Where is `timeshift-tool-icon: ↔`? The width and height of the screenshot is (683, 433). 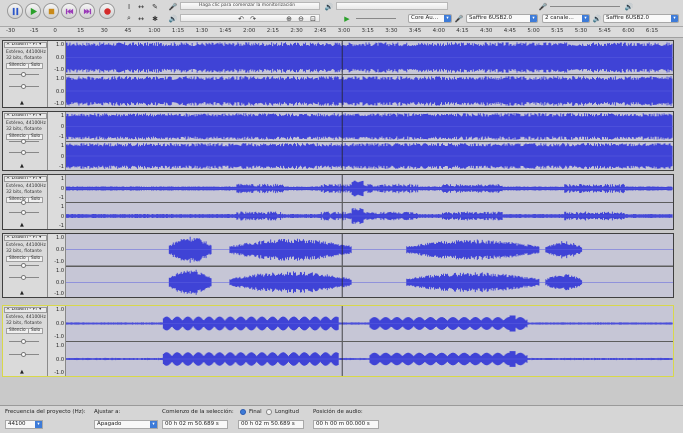 timeshift-tool-icon: ↔ is located at coordinates (141, 18).